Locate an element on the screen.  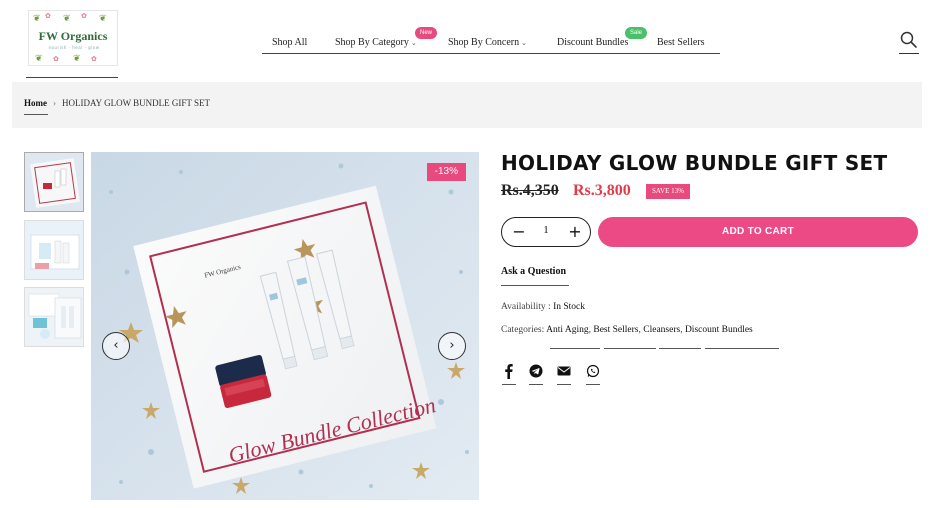
sale-price: Rs.3,800 is located at coordinates (602, 190).